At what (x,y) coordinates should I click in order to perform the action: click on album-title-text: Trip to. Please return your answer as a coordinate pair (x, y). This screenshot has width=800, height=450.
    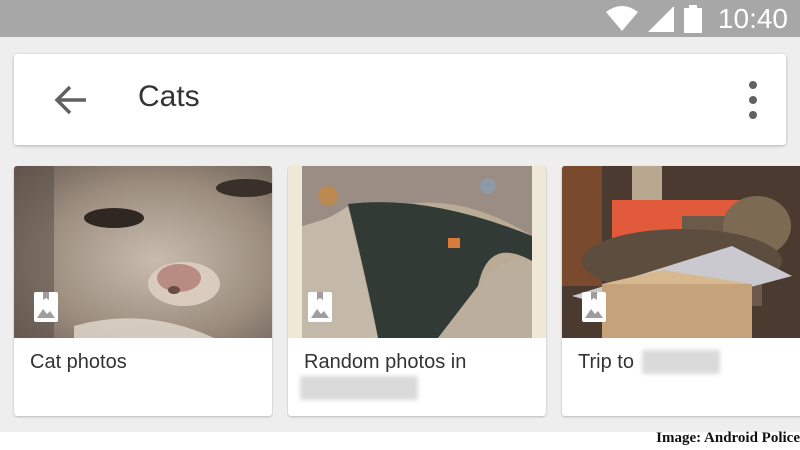
    Looking at the image, I should click on (606, 362).